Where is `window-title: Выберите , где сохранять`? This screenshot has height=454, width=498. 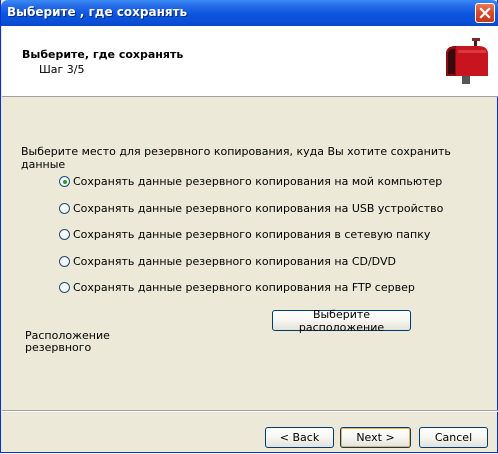 window-title: Выберите , где сохранять is located at coordinates (97, 12).